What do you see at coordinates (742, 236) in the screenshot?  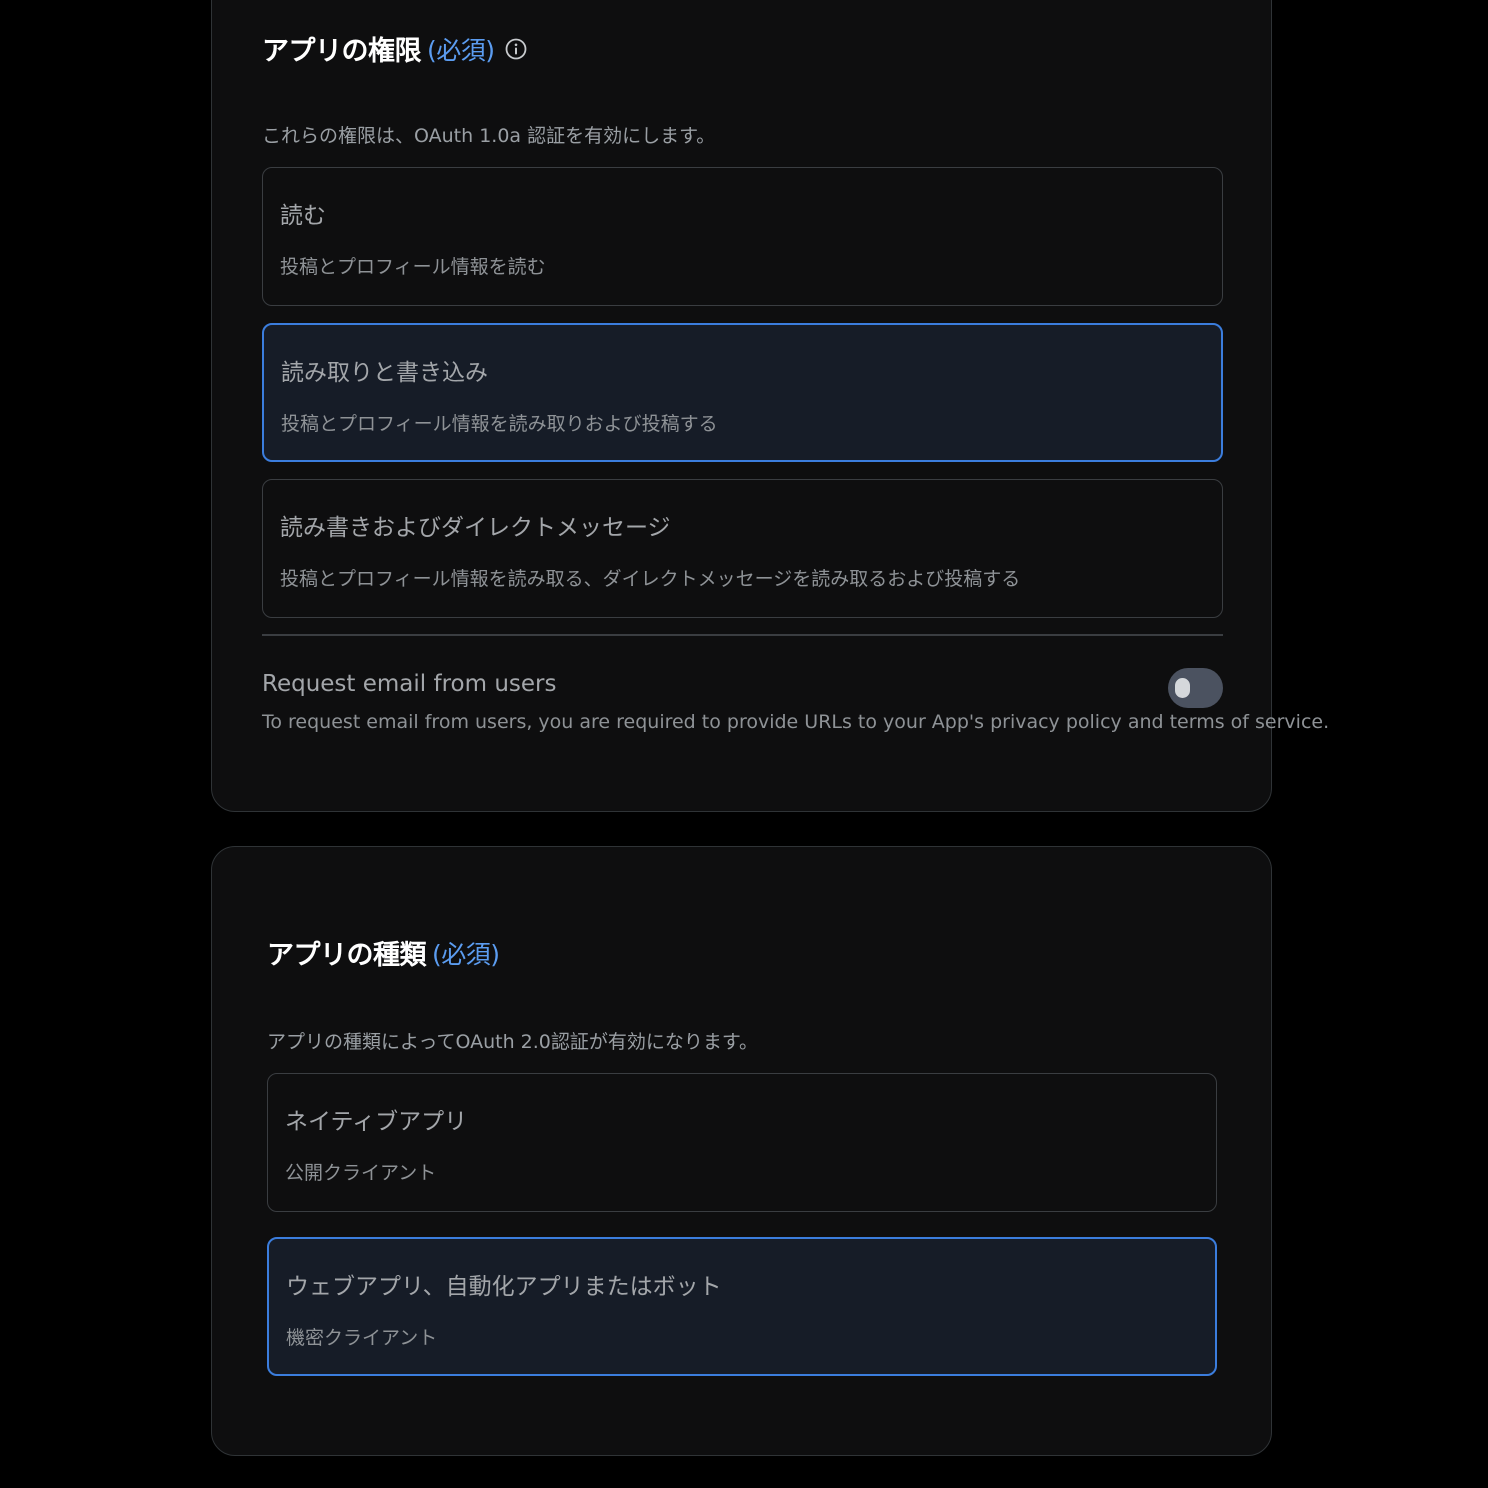 I see `permission-option-read: 読む 投稿とプロフィール情報を読む` at bounding box center [742, 236].